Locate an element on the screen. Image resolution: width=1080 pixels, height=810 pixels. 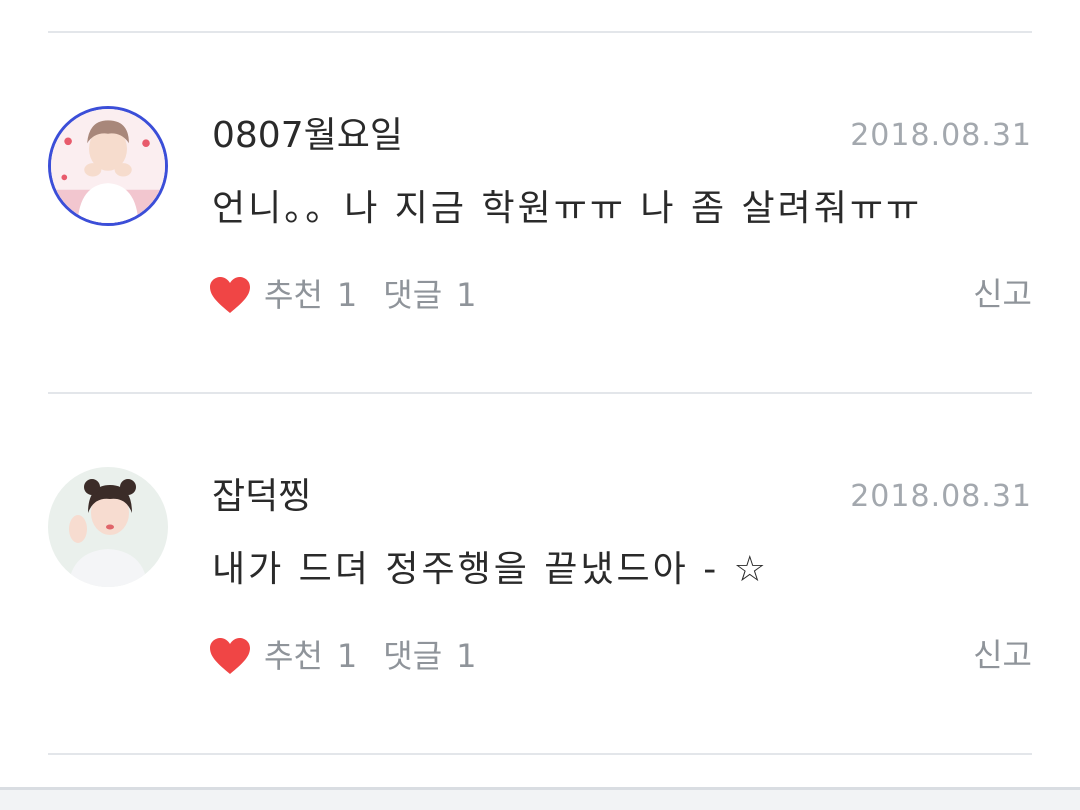
username: 0807월요일 is located at coordinates (307, 136).